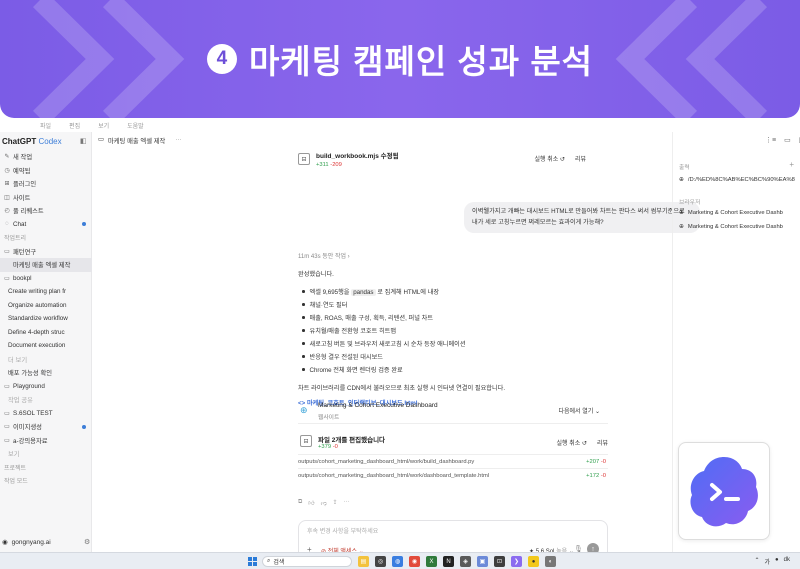 This screenshot has height=569, width=800. I want to click on sidebar-thread: Document execution, so click(46, 346).